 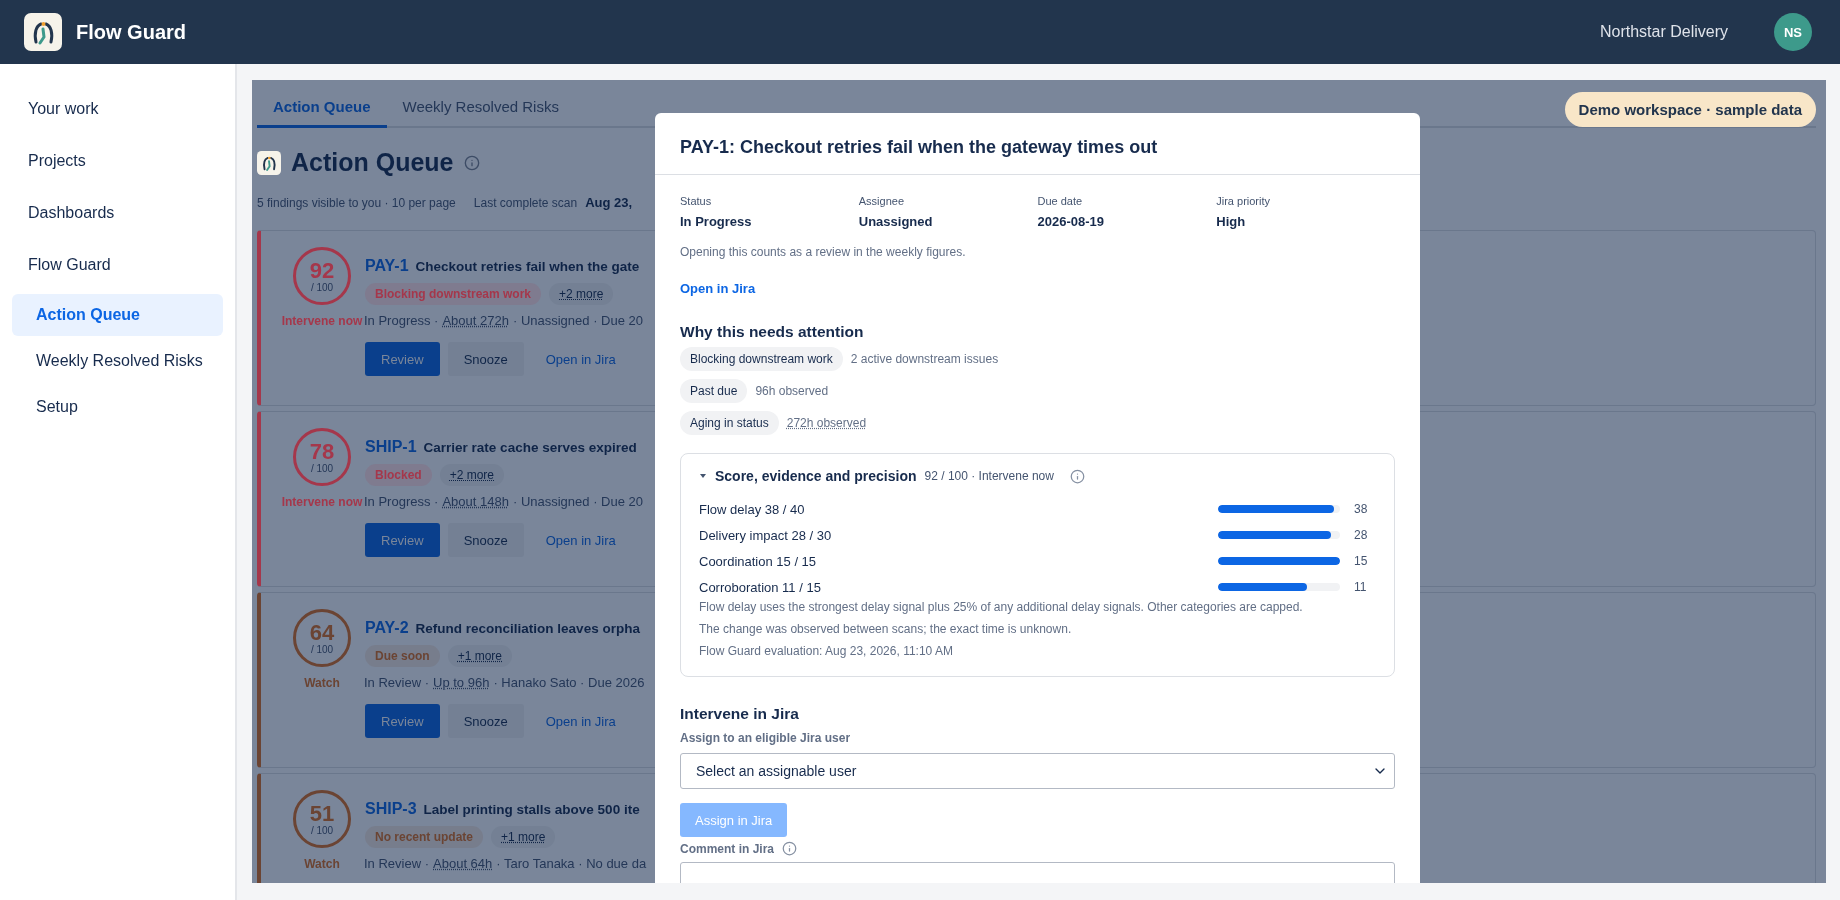 What do you see at coordinates (609, 202) in the screenshot?
I see `scan-date: Aug 23,` at bounding box center [609, 202].